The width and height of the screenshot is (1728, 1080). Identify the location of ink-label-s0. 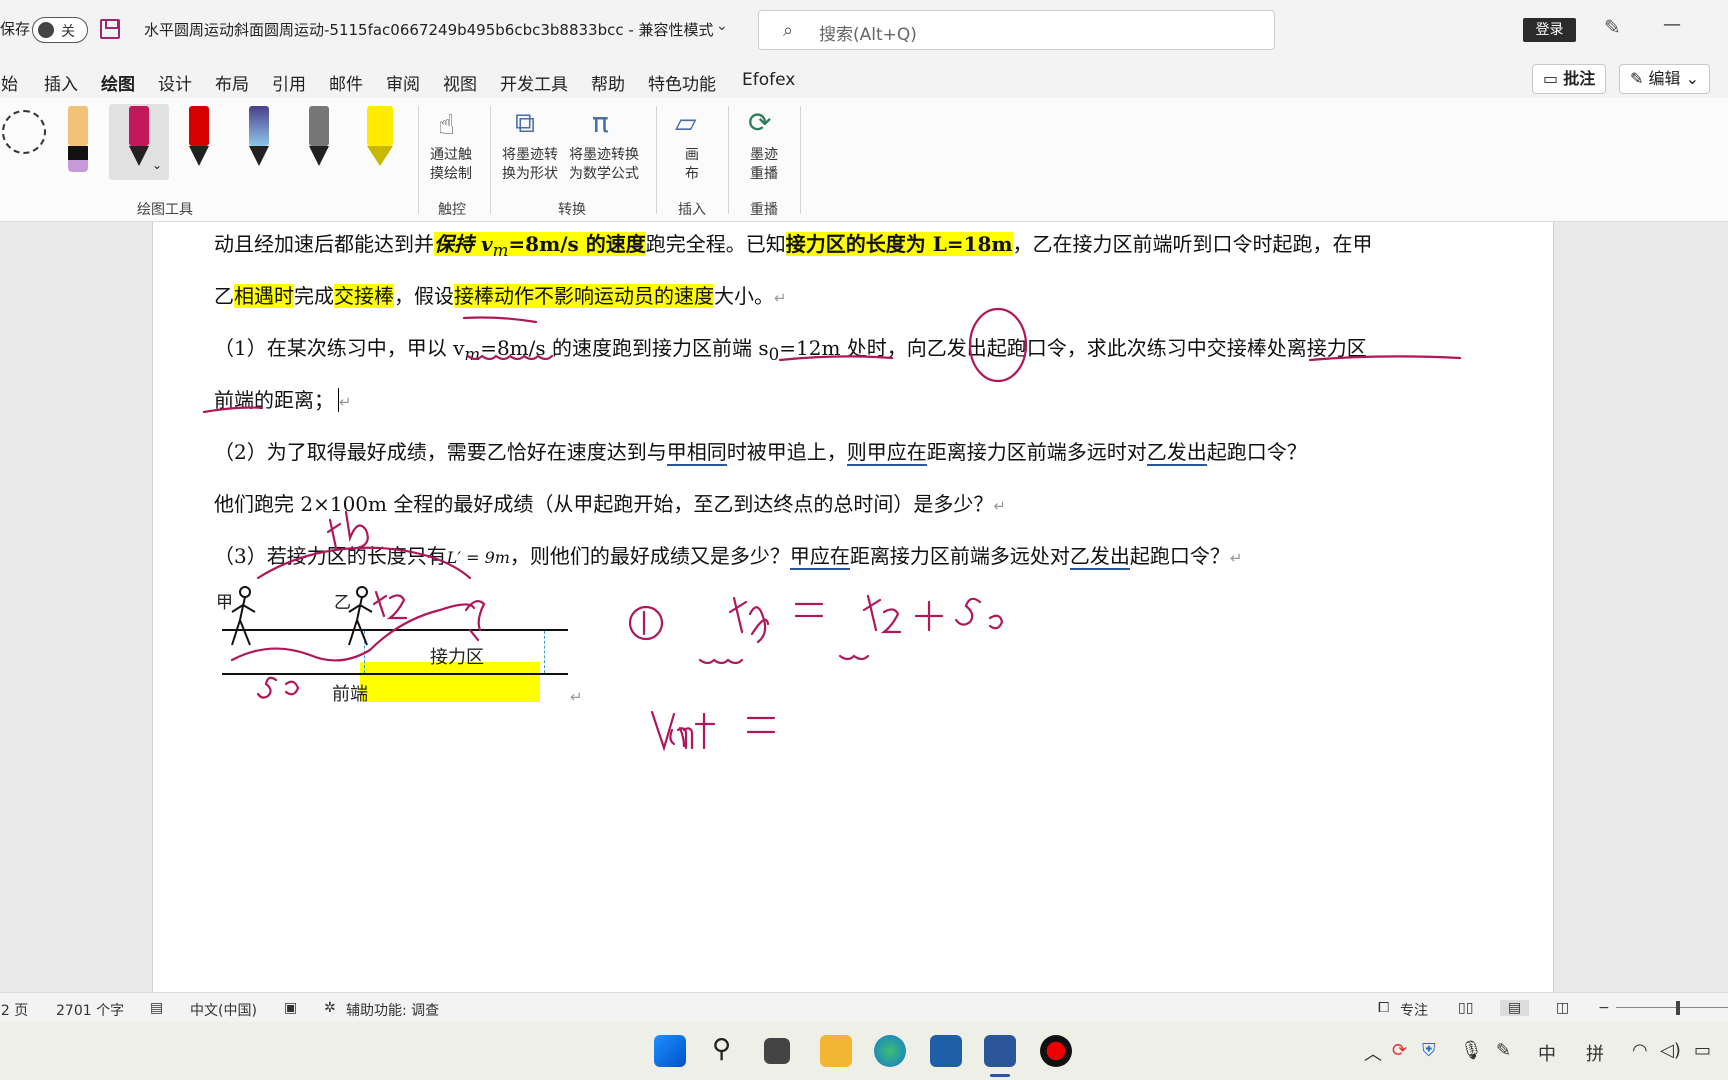
(278, 687).